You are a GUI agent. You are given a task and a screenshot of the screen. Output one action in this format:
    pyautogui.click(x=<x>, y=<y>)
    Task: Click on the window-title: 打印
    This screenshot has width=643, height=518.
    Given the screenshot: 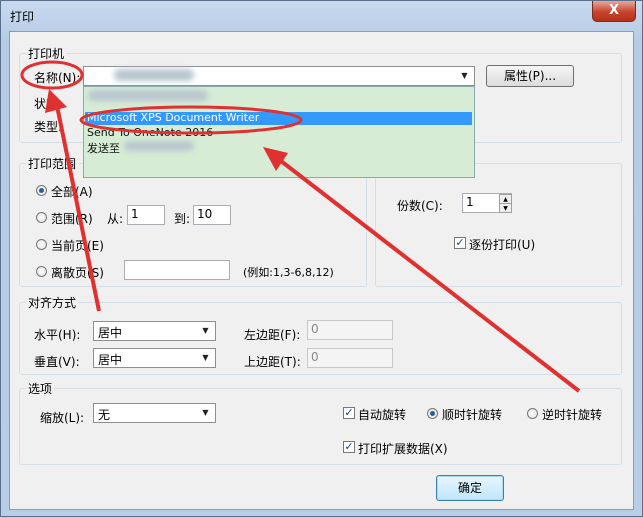 What is the action you would take?
    pyautogui.click(x=22, y=17)
    